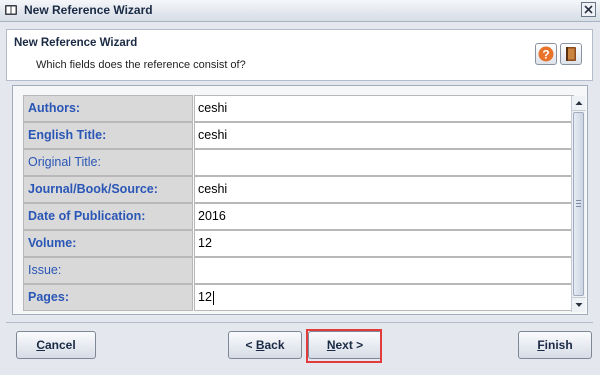 This screenshot has width=600, height=375. I want to click on back-button: < Back, so click(265, 345).